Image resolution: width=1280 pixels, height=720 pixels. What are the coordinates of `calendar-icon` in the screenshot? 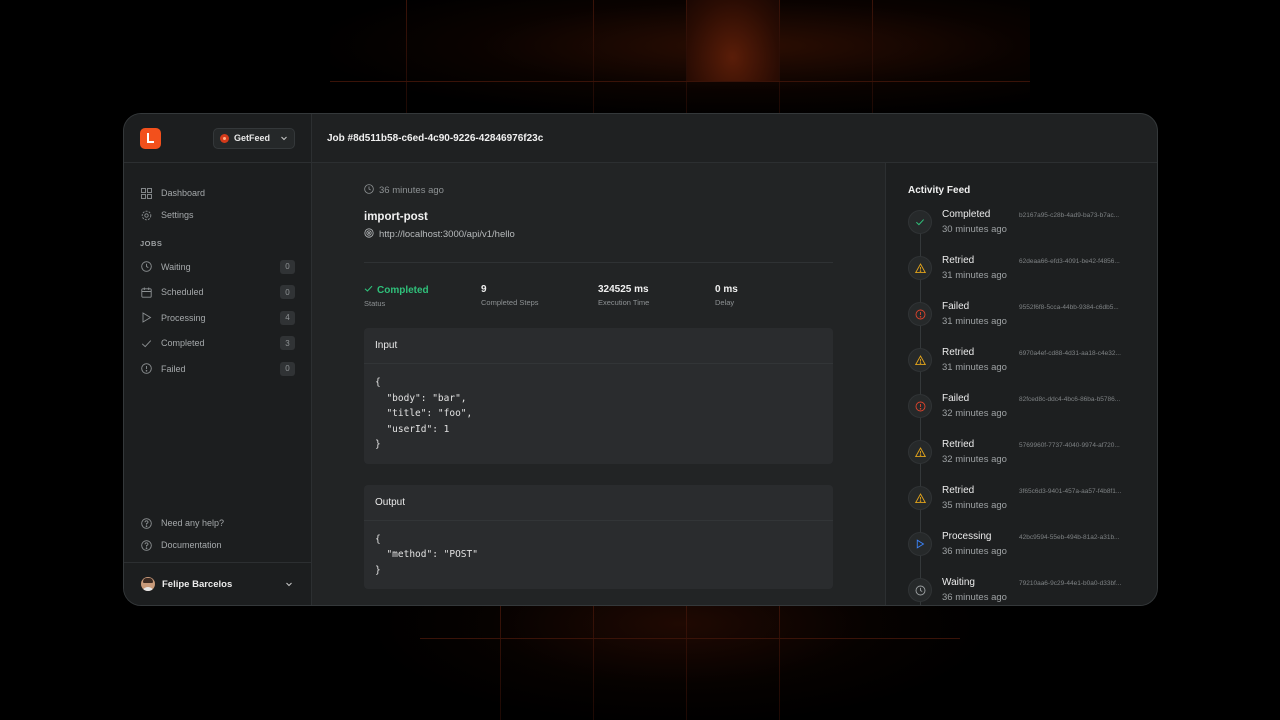 It's located at (146, 292).